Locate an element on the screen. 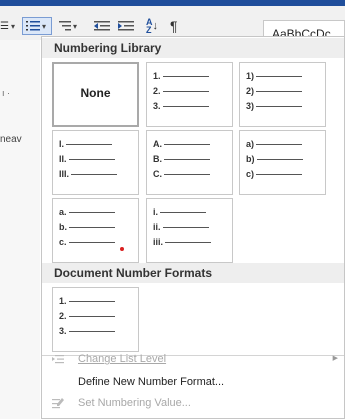 This screenshot has width=345, height=419. document-format-number-period: 1. 2. 3. is located at coordinates (95, 319).